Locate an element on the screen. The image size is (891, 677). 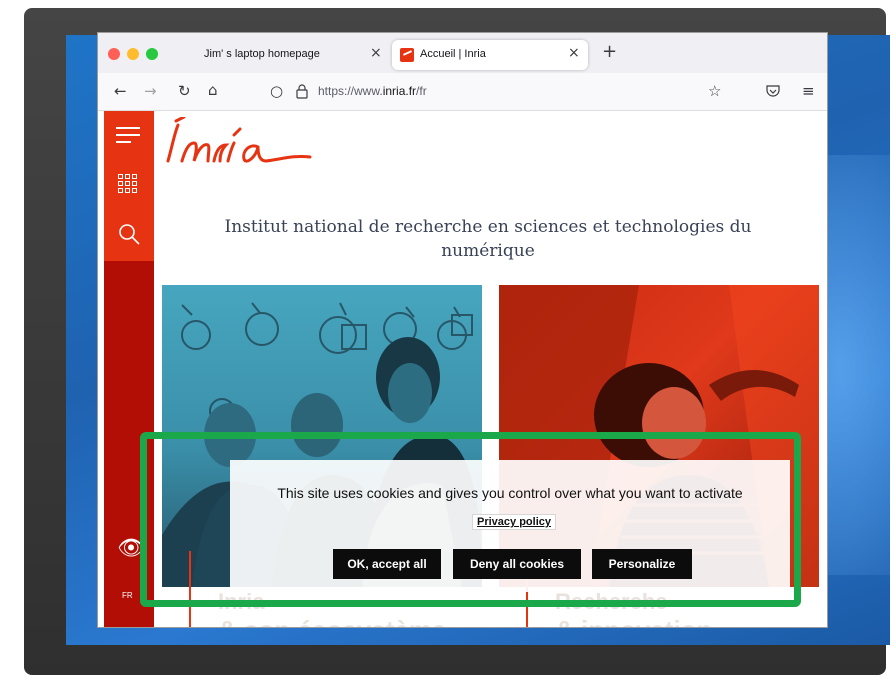
inria-favicon-icon is located at coordinates (407, 55).